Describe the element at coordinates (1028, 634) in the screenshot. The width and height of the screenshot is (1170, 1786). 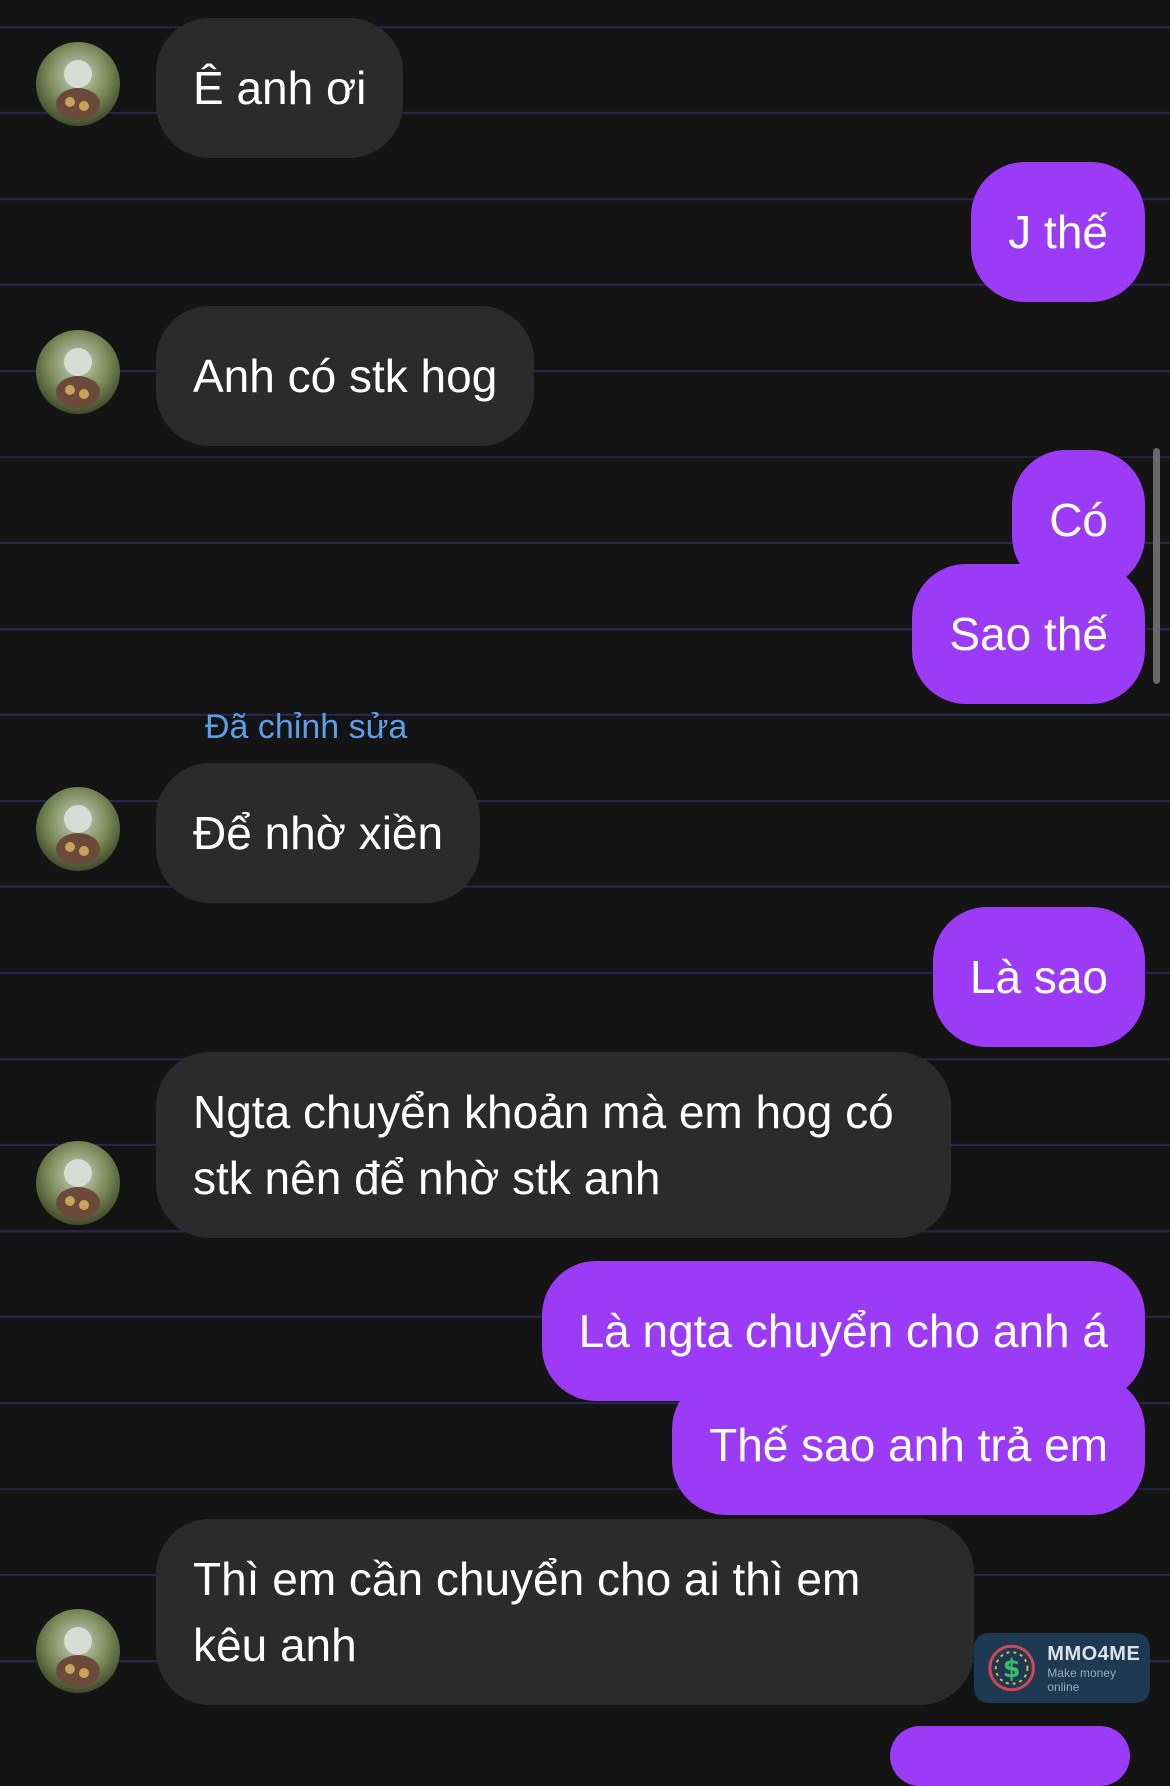
I see `outgoing-message-bubble: Sao thế` at that location.